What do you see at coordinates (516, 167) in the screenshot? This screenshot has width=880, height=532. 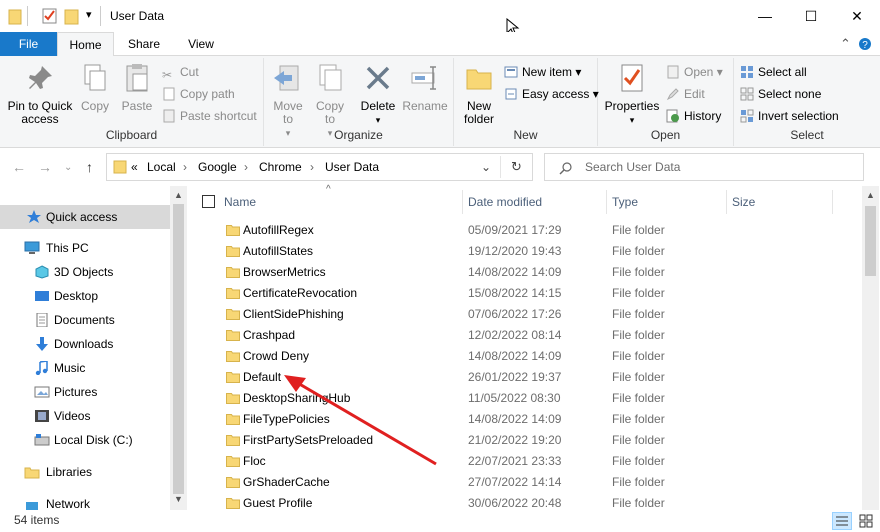 I see `refresh-icon: ↻` at bounding box center [516, 167].